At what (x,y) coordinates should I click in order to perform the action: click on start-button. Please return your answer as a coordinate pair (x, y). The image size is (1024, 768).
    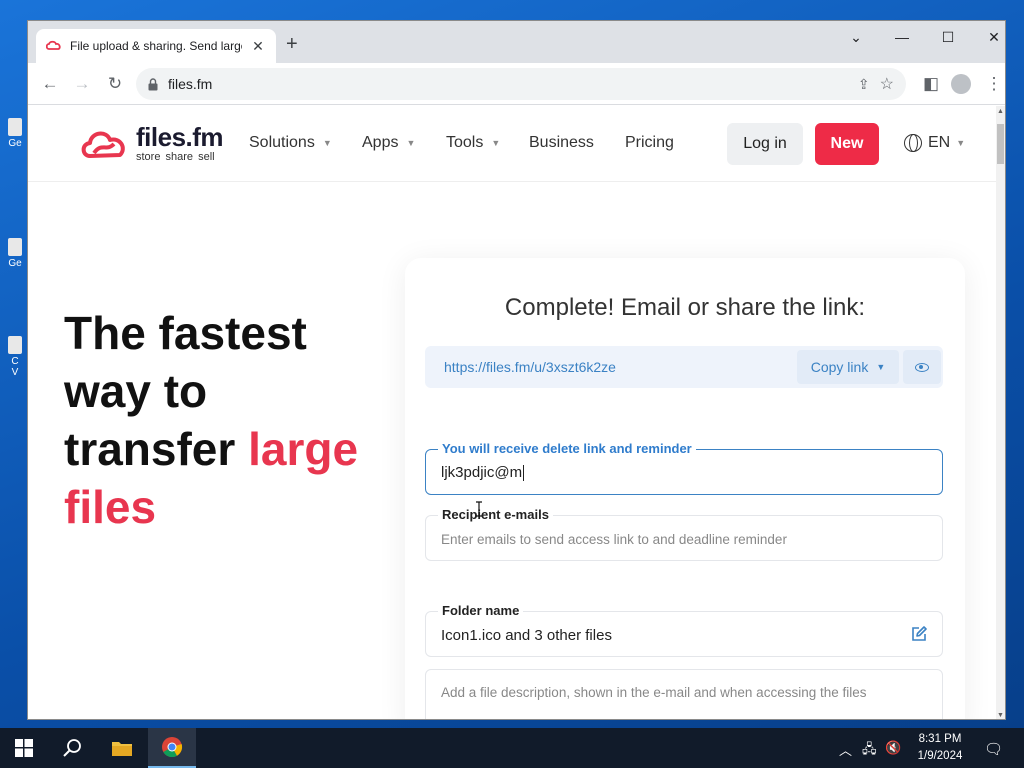
    Looking at the image, I should click on (24, 748).